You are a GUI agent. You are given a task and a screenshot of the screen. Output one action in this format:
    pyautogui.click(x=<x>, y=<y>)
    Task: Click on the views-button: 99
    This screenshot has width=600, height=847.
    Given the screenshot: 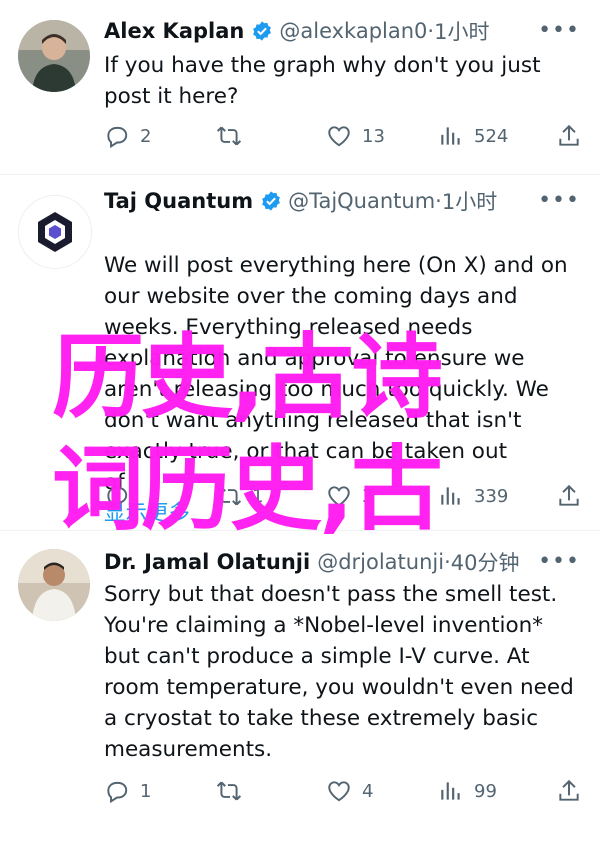 What is the action you would take?
    pyautogui.click(x=467, y=791)
    